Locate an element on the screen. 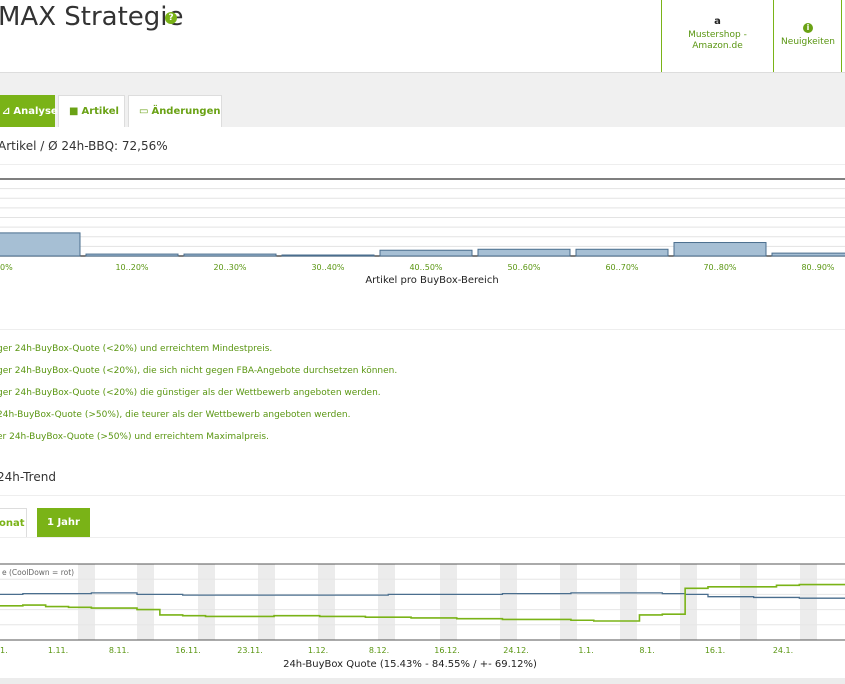  footer-bar is located at coordinates (422, 681).